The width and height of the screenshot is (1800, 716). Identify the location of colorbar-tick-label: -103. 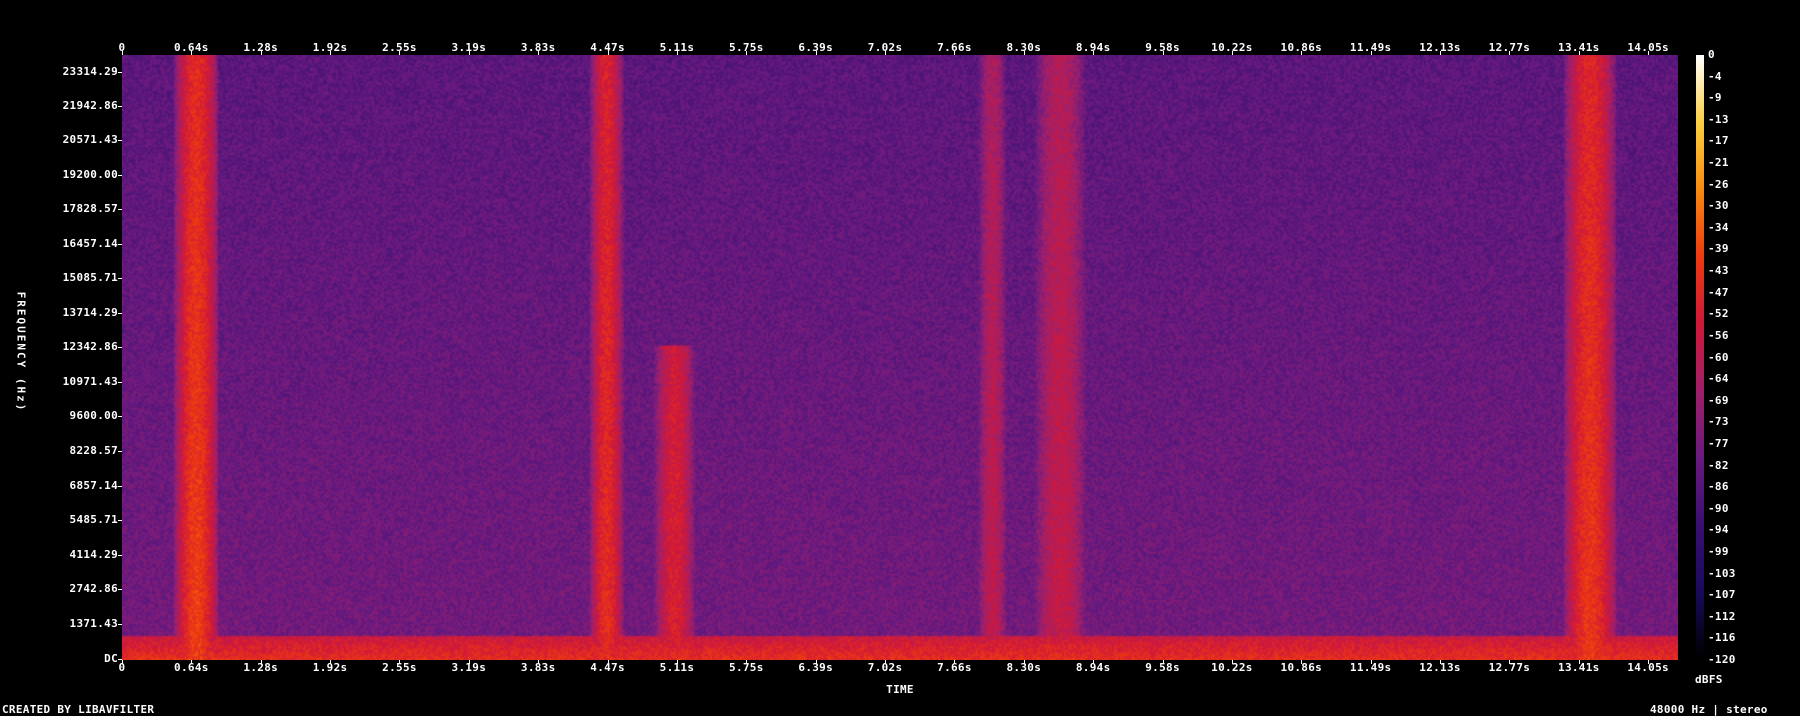
(1722, 573).